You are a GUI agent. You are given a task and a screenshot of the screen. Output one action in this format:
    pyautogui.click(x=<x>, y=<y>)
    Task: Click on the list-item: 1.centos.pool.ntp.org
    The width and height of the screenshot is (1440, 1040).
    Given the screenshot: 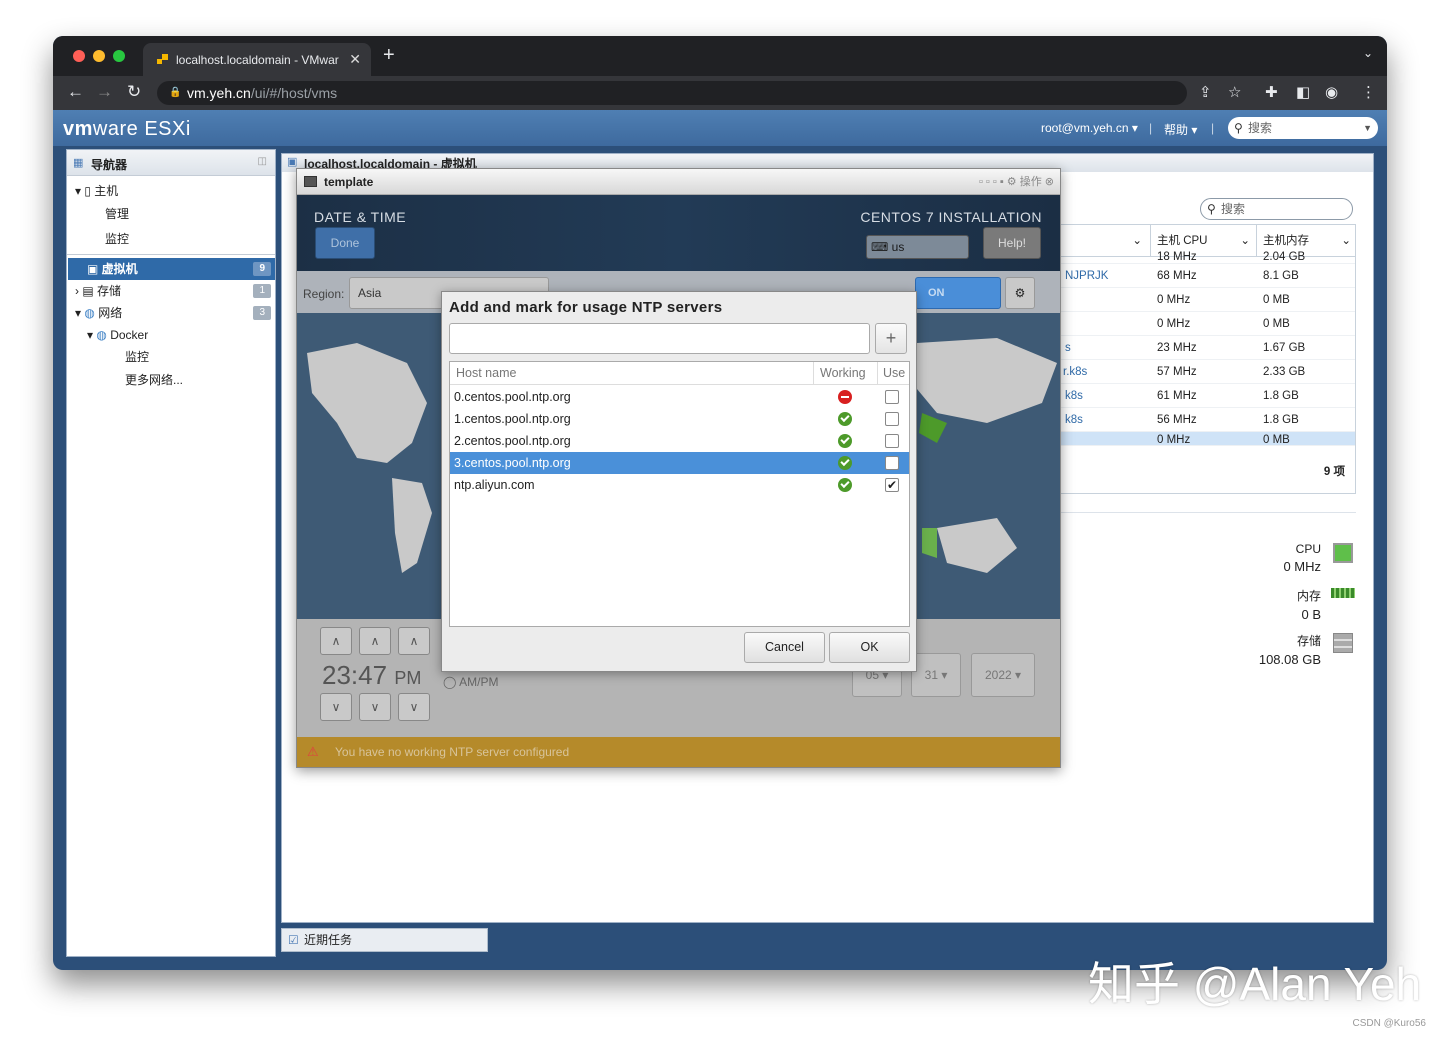 What is the action you would take?
    pyautogui.click(x=679, y=419)
    